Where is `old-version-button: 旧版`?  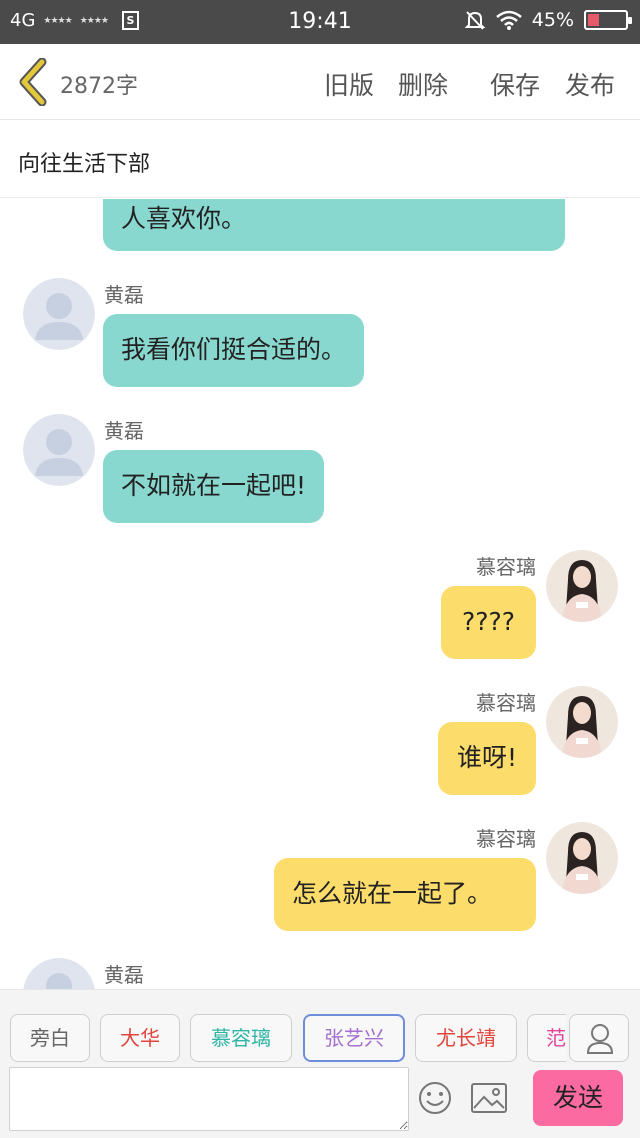 old-version-button: 旧版 is located at coordinates (349, 84).